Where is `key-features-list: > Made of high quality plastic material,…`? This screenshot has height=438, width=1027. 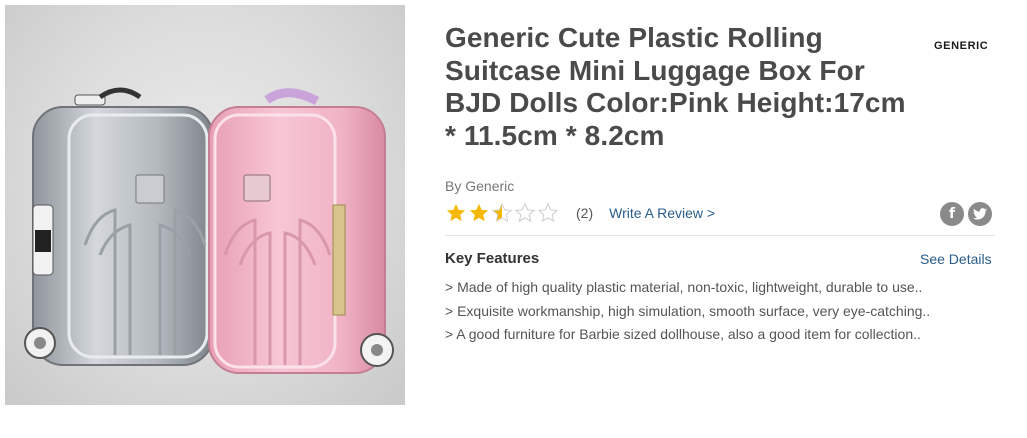
key-features-list: > Made of high quality plastic material,… is located at coordinates (687, 311).